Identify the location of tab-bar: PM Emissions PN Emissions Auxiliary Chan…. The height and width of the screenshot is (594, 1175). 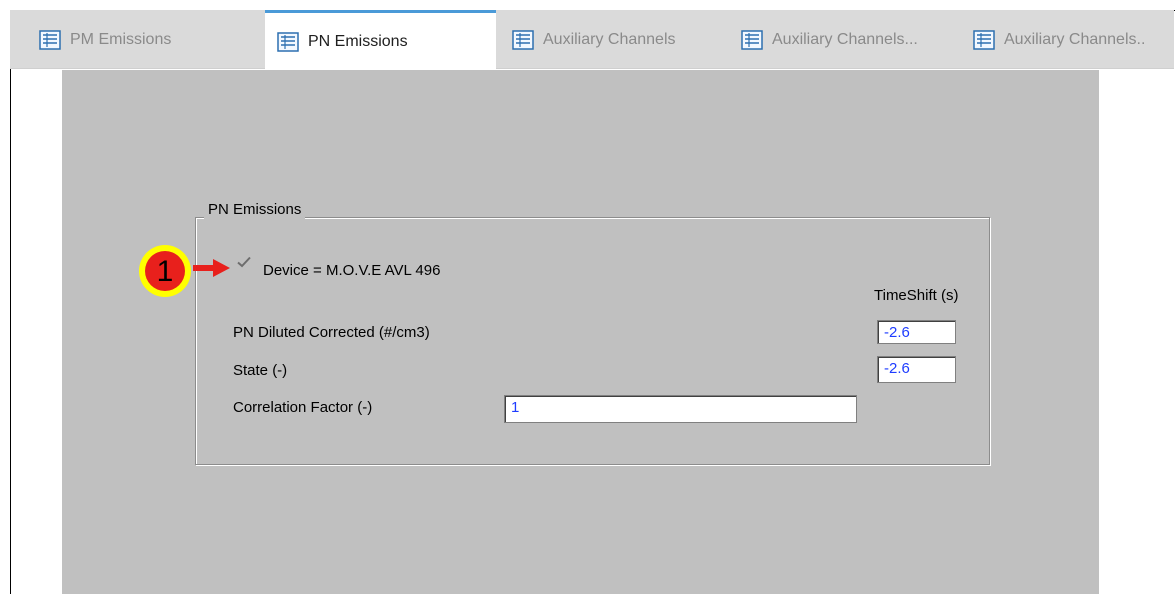
(592, 40).